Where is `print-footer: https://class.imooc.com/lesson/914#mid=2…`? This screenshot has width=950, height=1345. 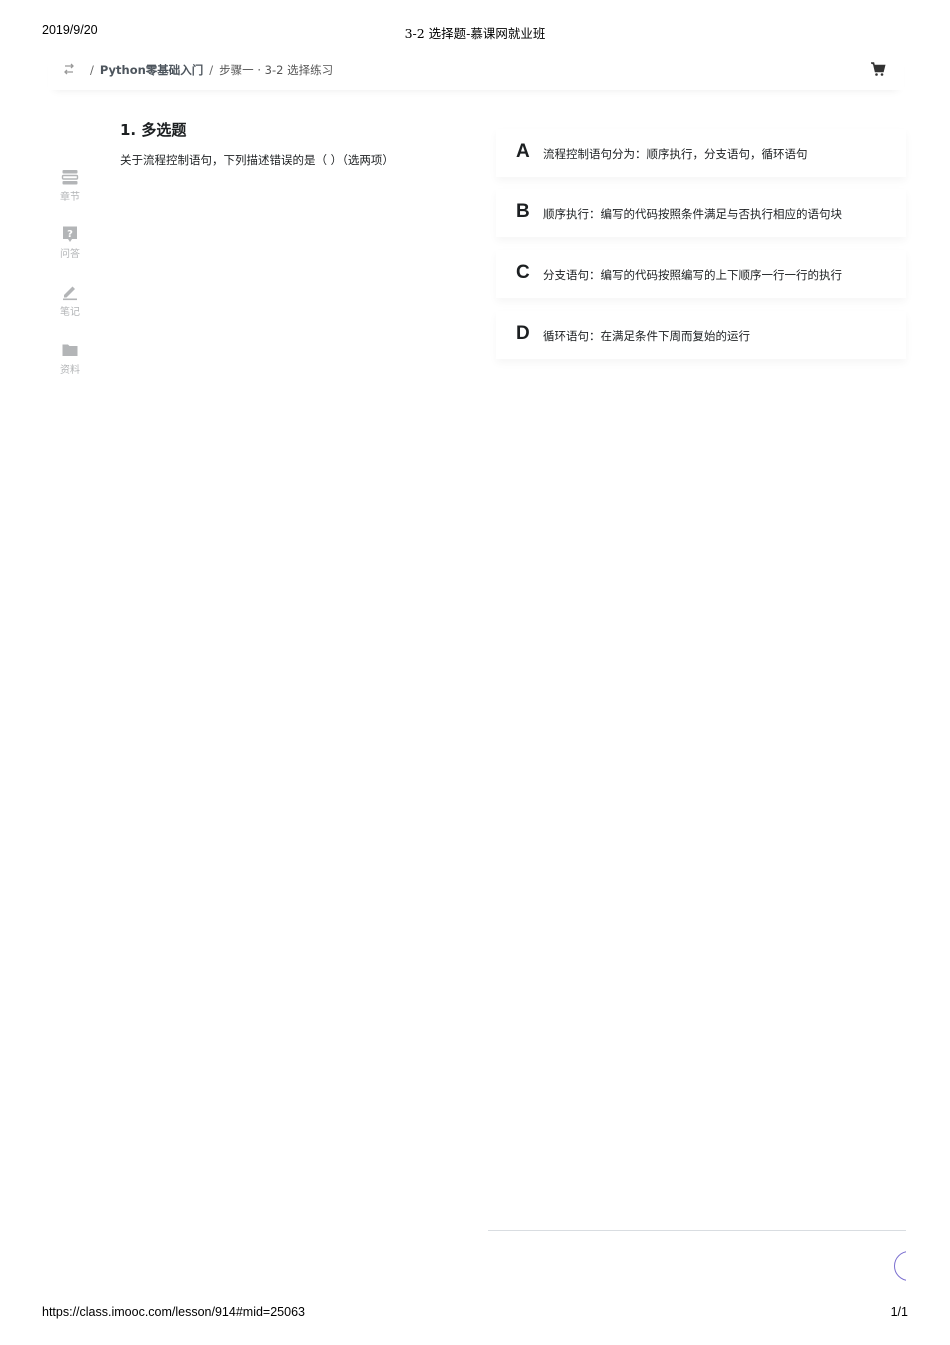
print-footer: https://class.imooc.com/lesson/914#mid=2… is located at coordinates (475, 1313).